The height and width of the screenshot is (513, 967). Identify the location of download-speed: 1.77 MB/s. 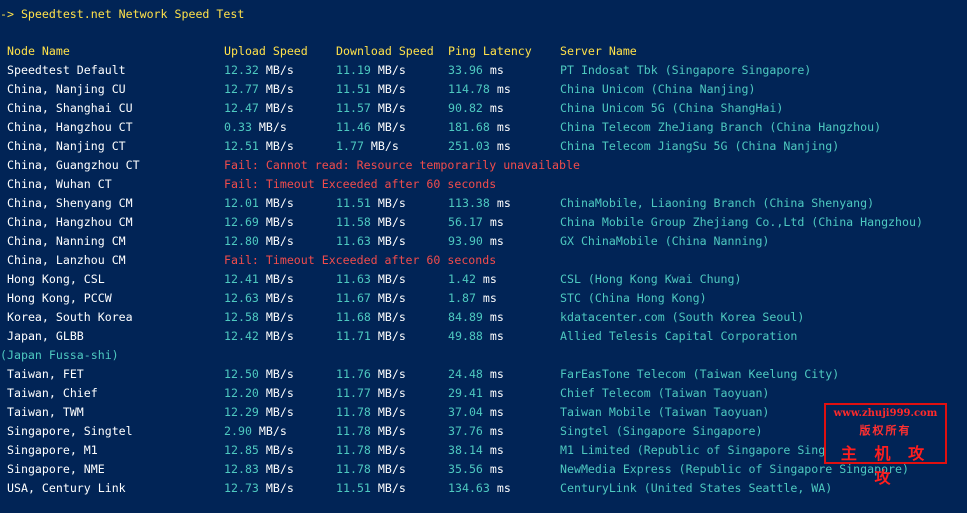
(367, 146).